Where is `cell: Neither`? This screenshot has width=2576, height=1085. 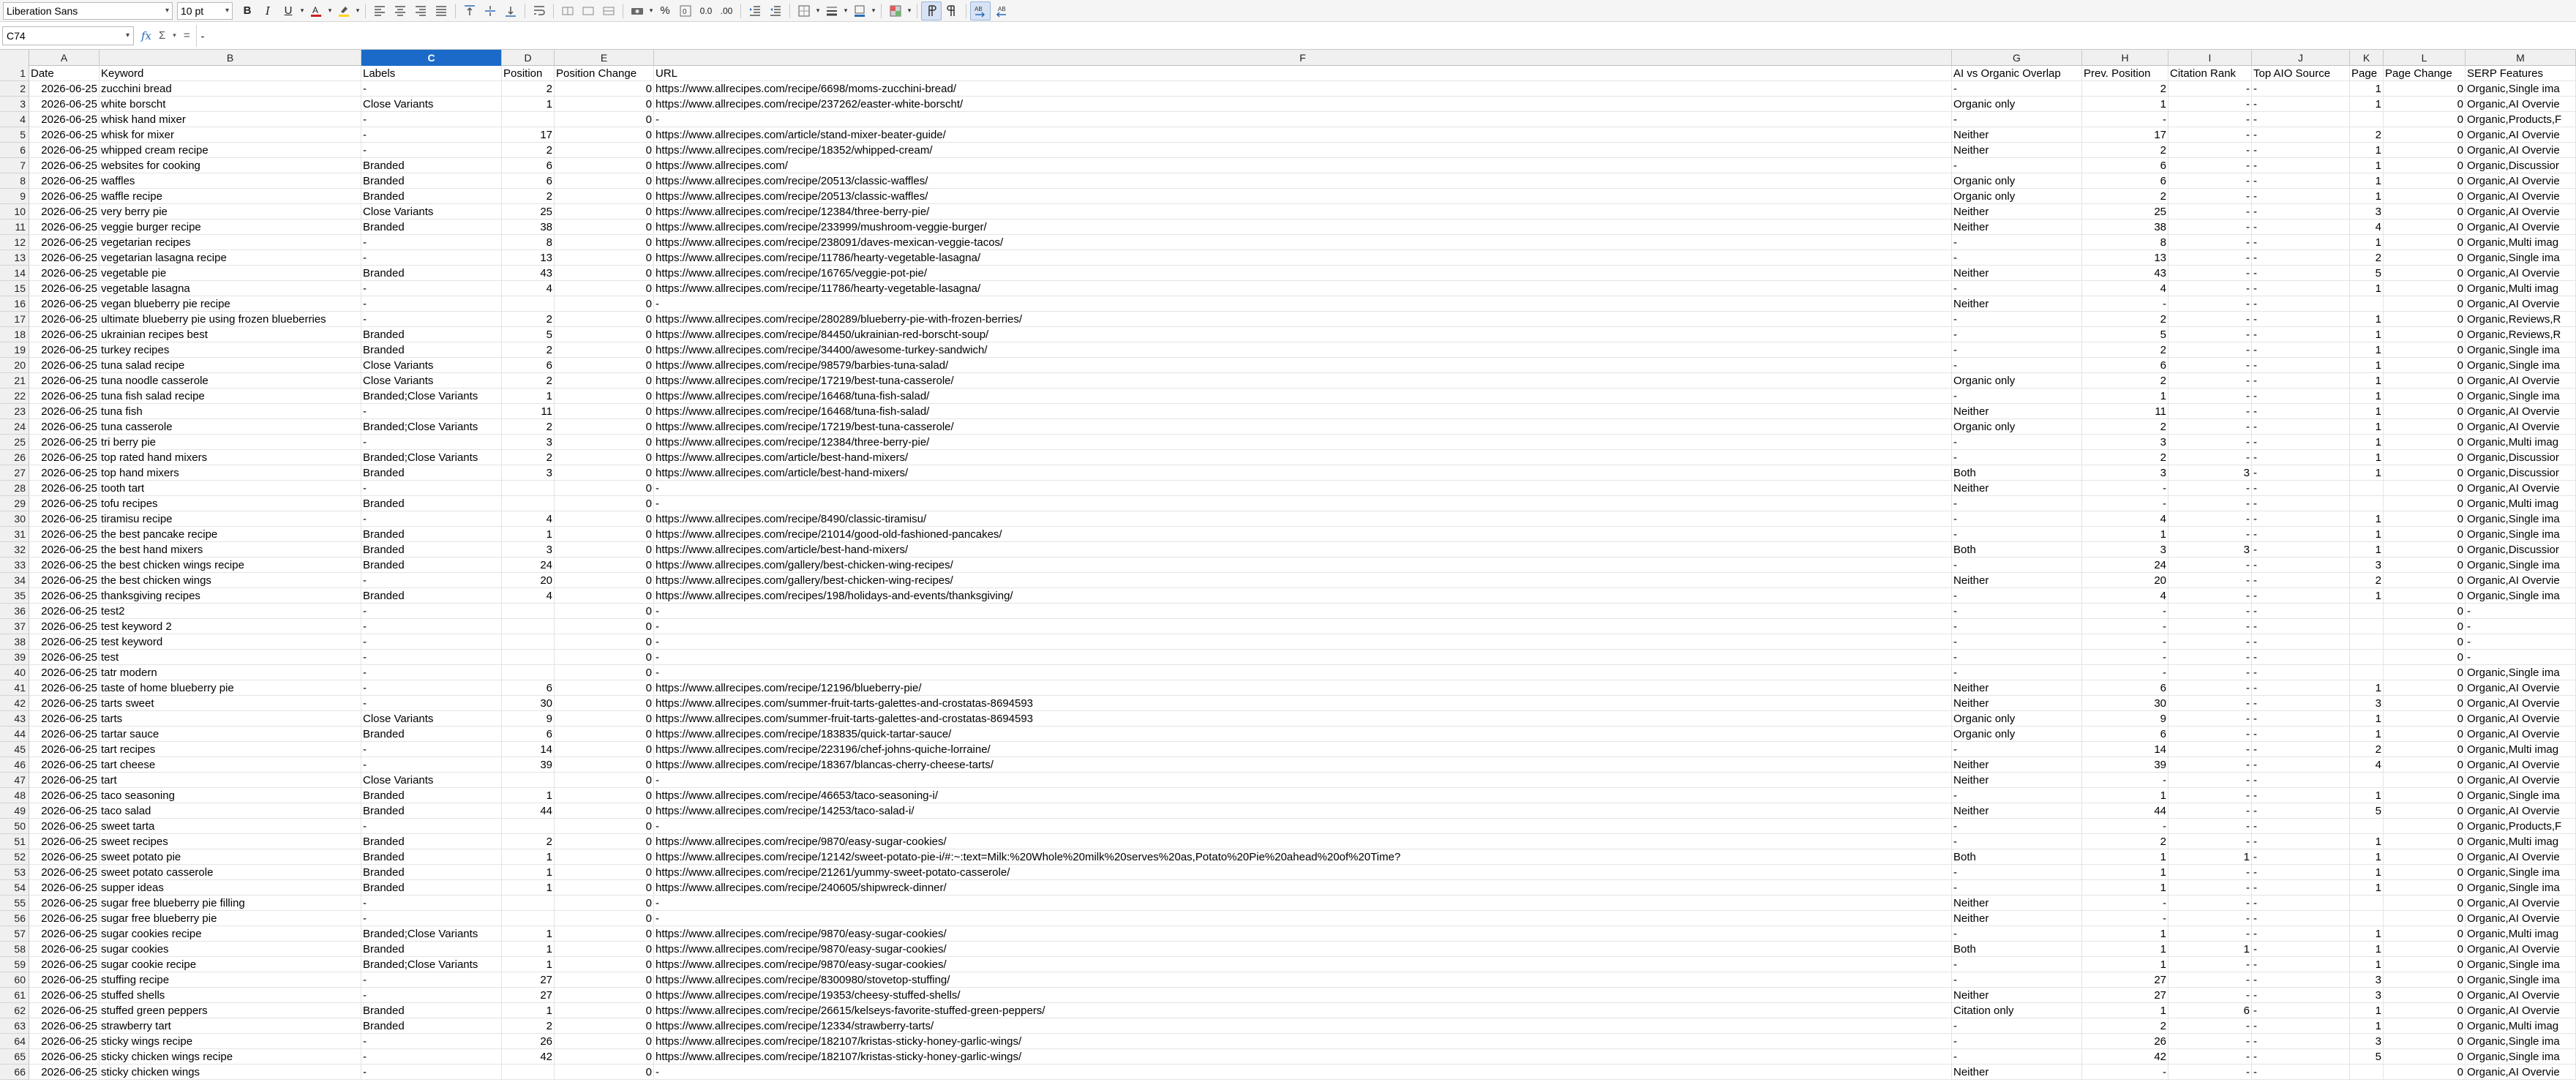 cell: Neither is located at coordinates (2017, 1072).